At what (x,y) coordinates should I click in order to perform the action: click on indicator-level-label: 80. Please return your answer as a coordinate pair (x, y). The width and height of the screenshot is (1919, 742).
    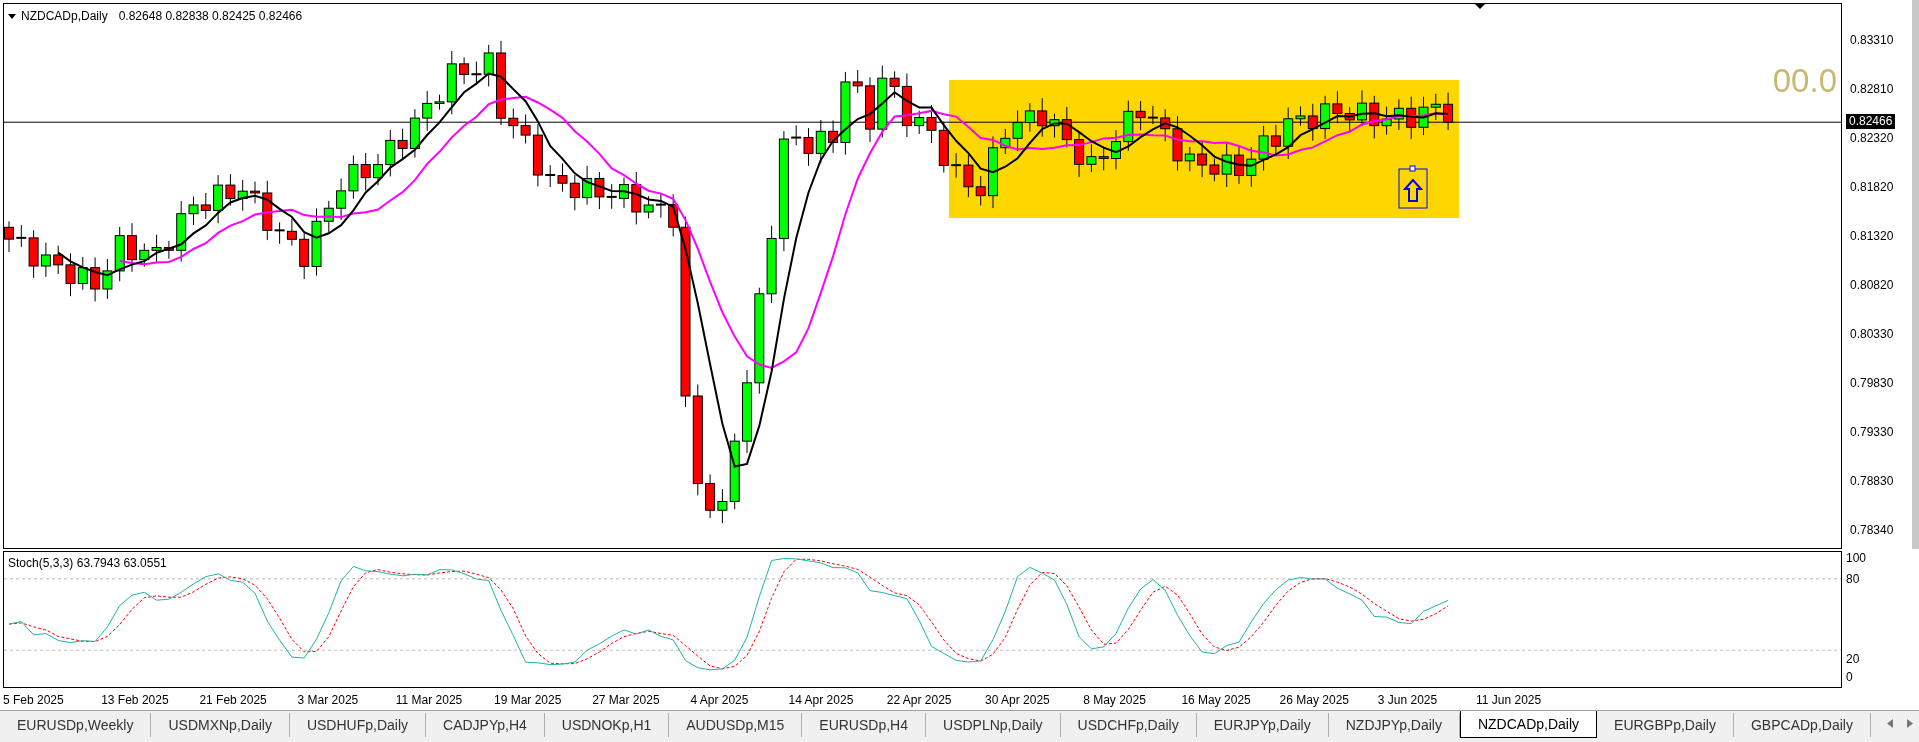
    Looking at the image, I should click on (1853, 579).